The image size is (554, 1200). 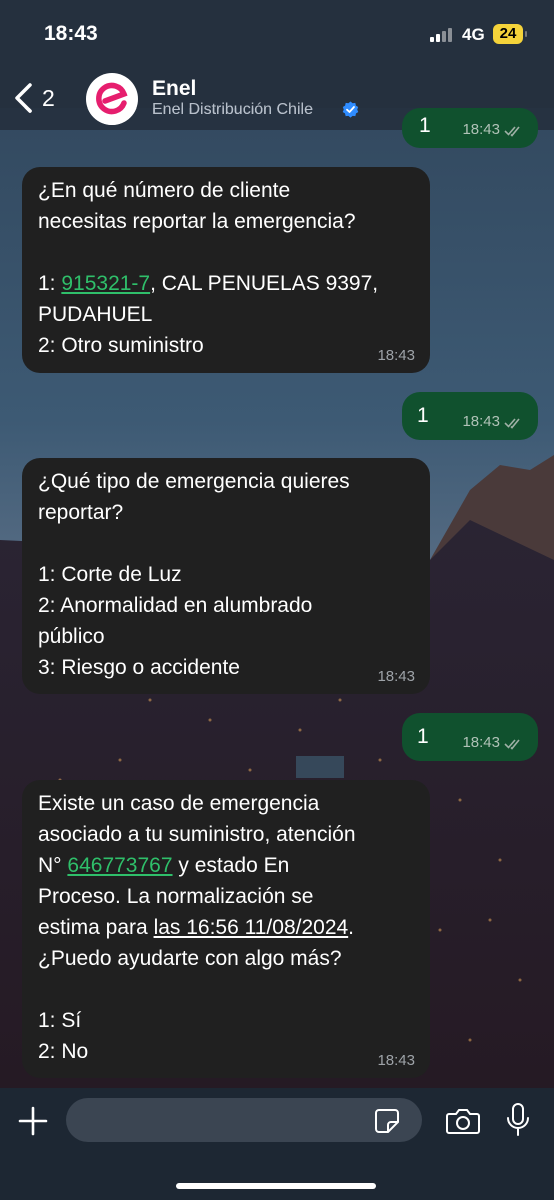 I want to click on microphone-icon, so click(x=518, y=1120).